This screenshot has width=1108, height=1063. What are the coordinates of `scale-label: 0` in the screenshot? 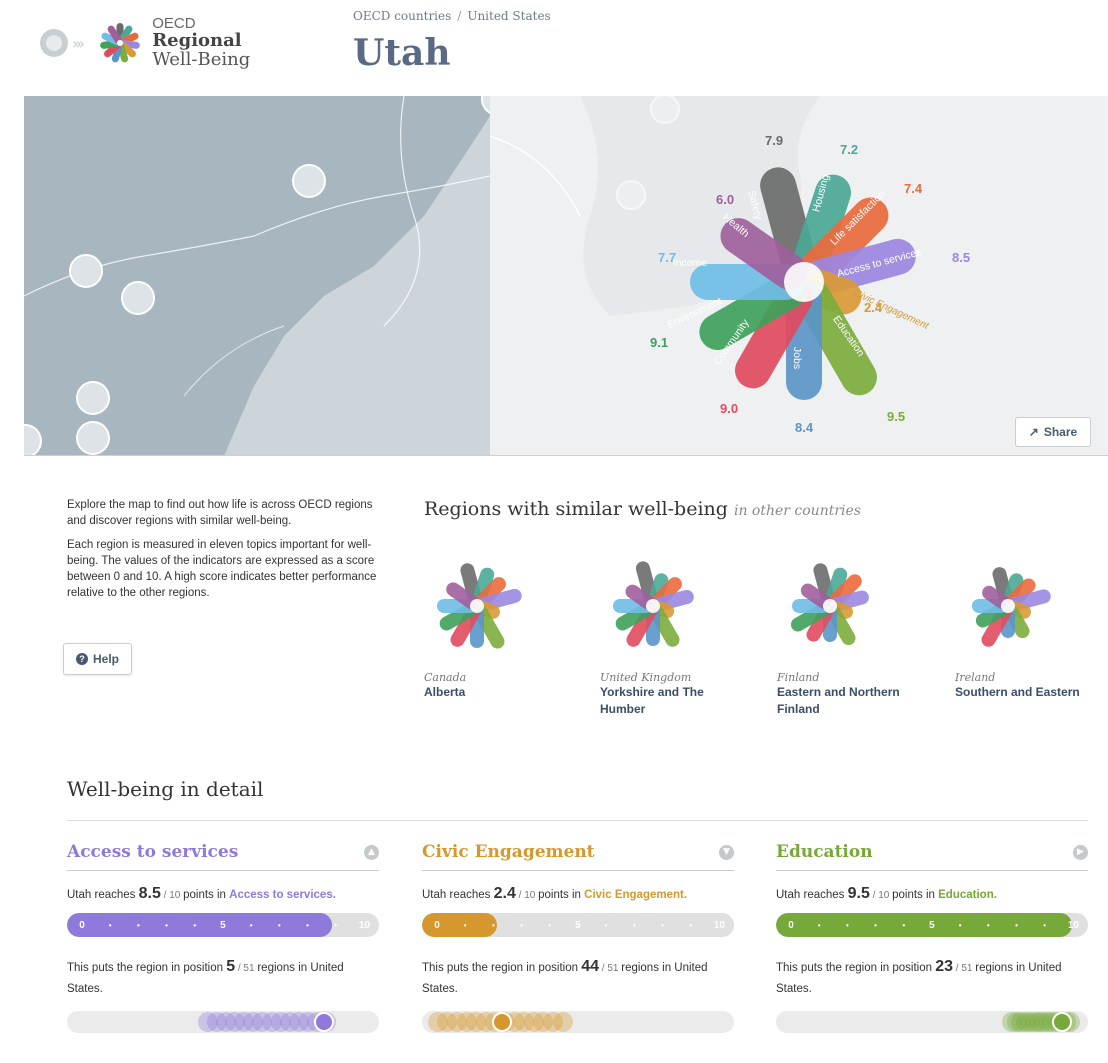 It's located at (437, 925).